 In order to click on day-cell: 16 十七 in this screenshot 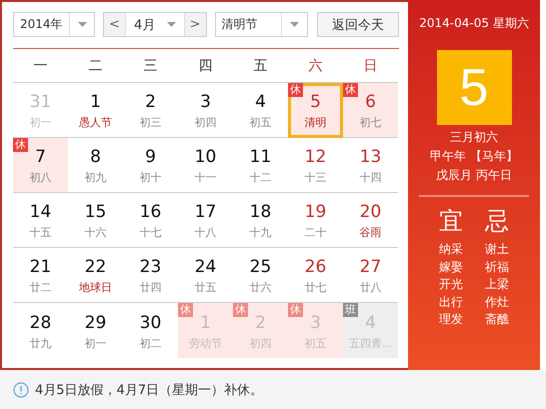, I will do `click(150, 220)`.